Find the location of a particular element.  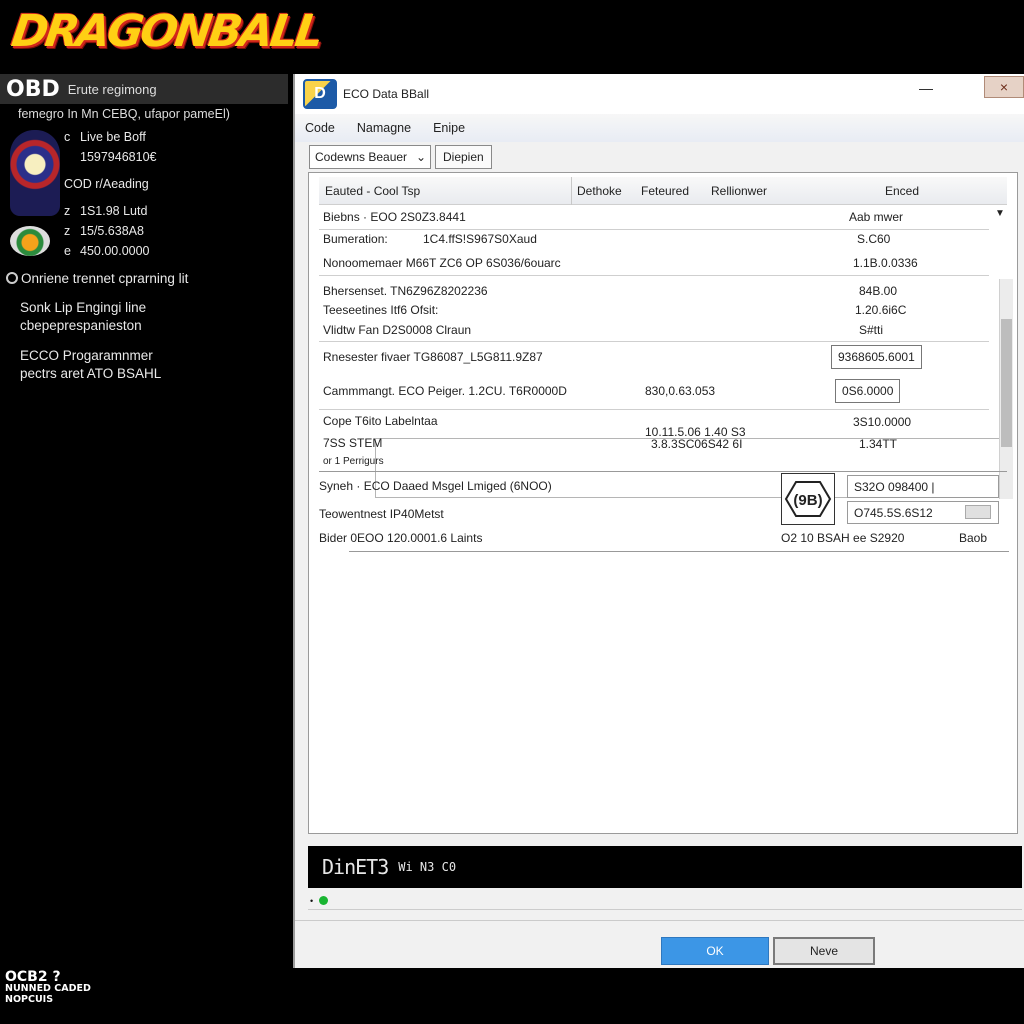

minimize-button: — is located at coordinates (926, 90).